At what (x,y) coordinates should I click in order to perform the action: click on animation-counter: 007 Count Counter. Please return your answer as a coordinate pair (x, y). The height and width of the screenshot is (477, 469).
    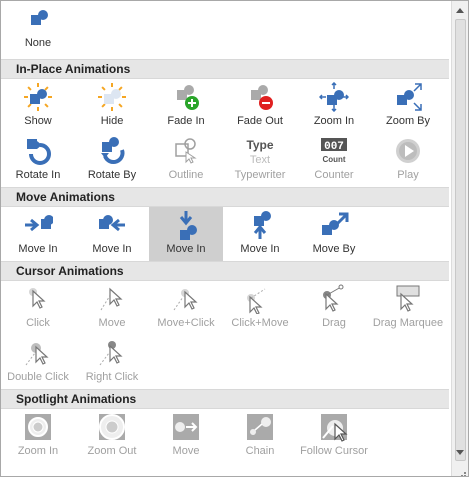
    Looking at the image, I should click on (334, 160).